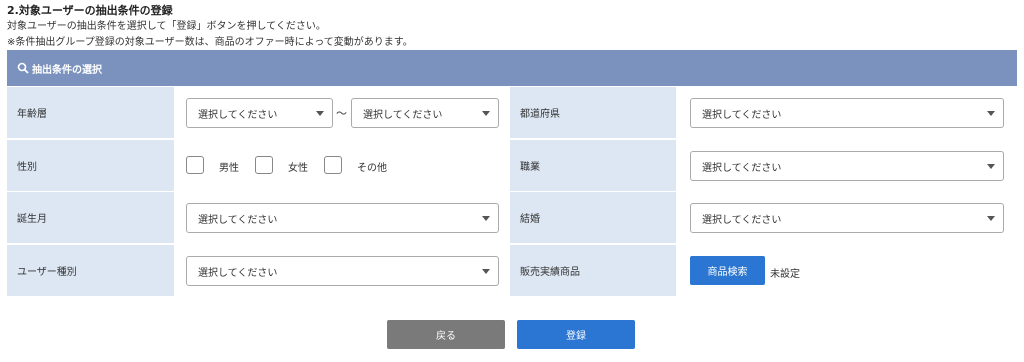 Image resolution: width=1024 pixels, height=362 pixels. I want to click on filter-row-age-prefecture: 年齢層 選択してください 〜 選択してください 都道府県 選択してください, so click(512, 113).